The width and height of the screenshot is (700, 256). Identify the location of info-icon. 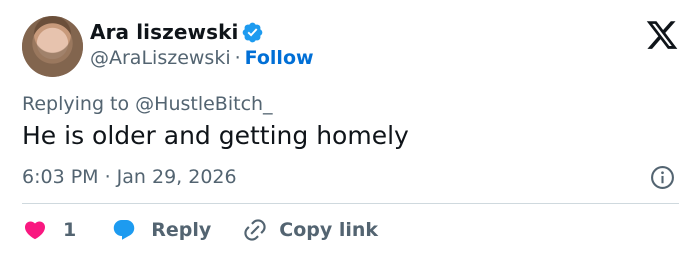
(662, 177).